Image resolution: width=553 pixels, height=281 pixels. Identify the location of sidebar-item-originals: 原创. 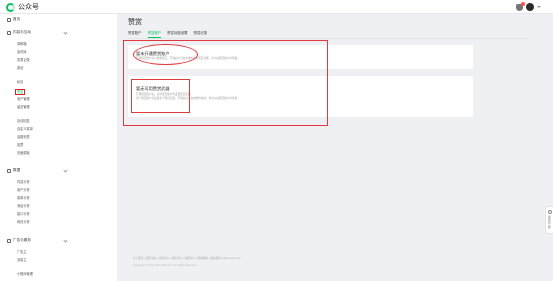
(20, 68).